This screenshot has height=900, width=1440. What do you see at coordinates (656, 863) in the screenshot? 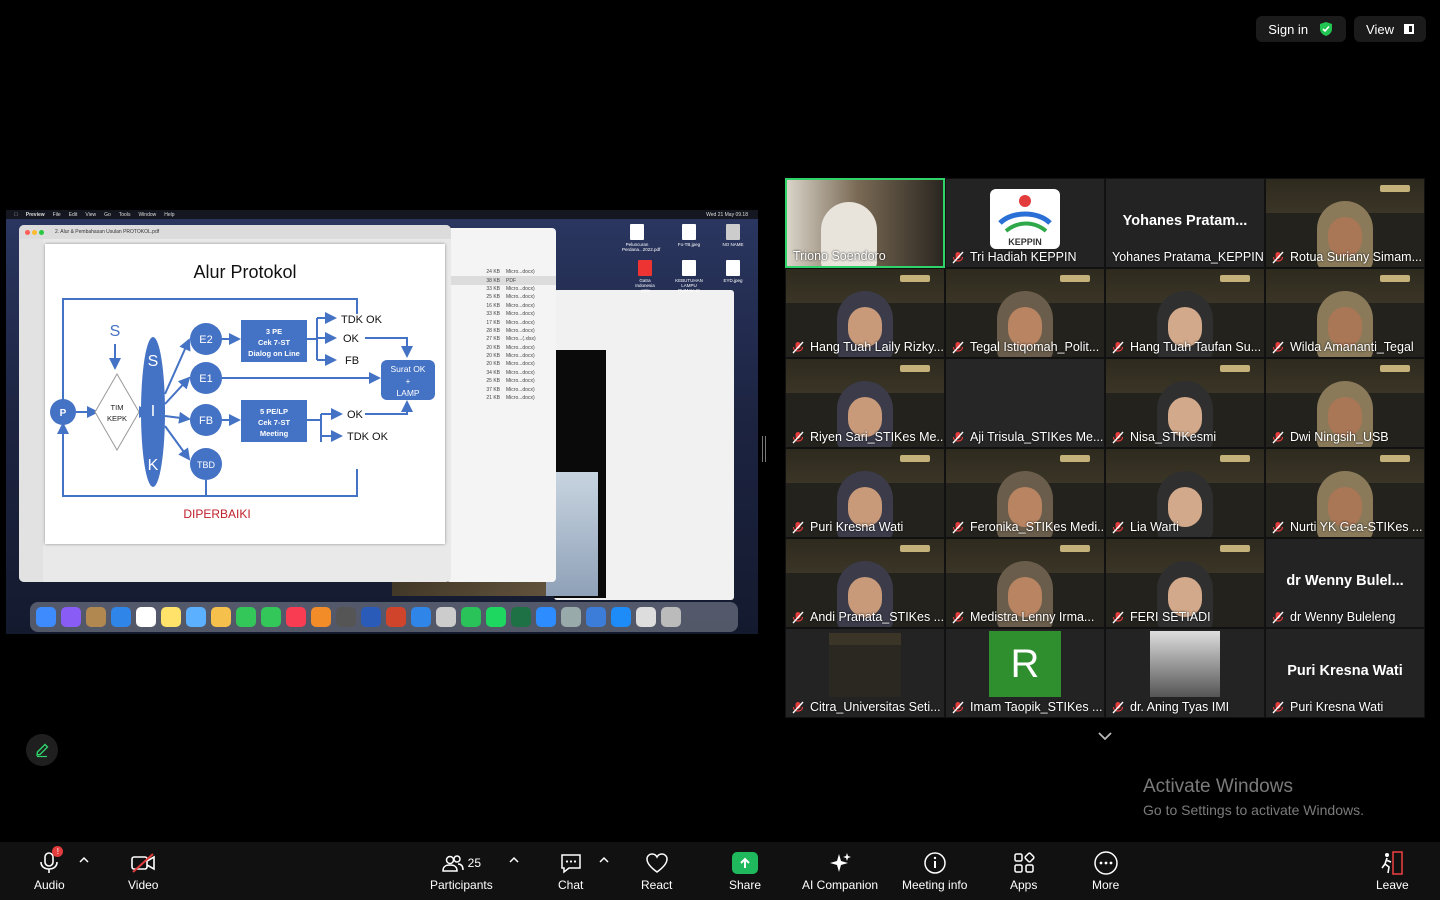
I see `heart-icon` at bounding box center [656, 863].